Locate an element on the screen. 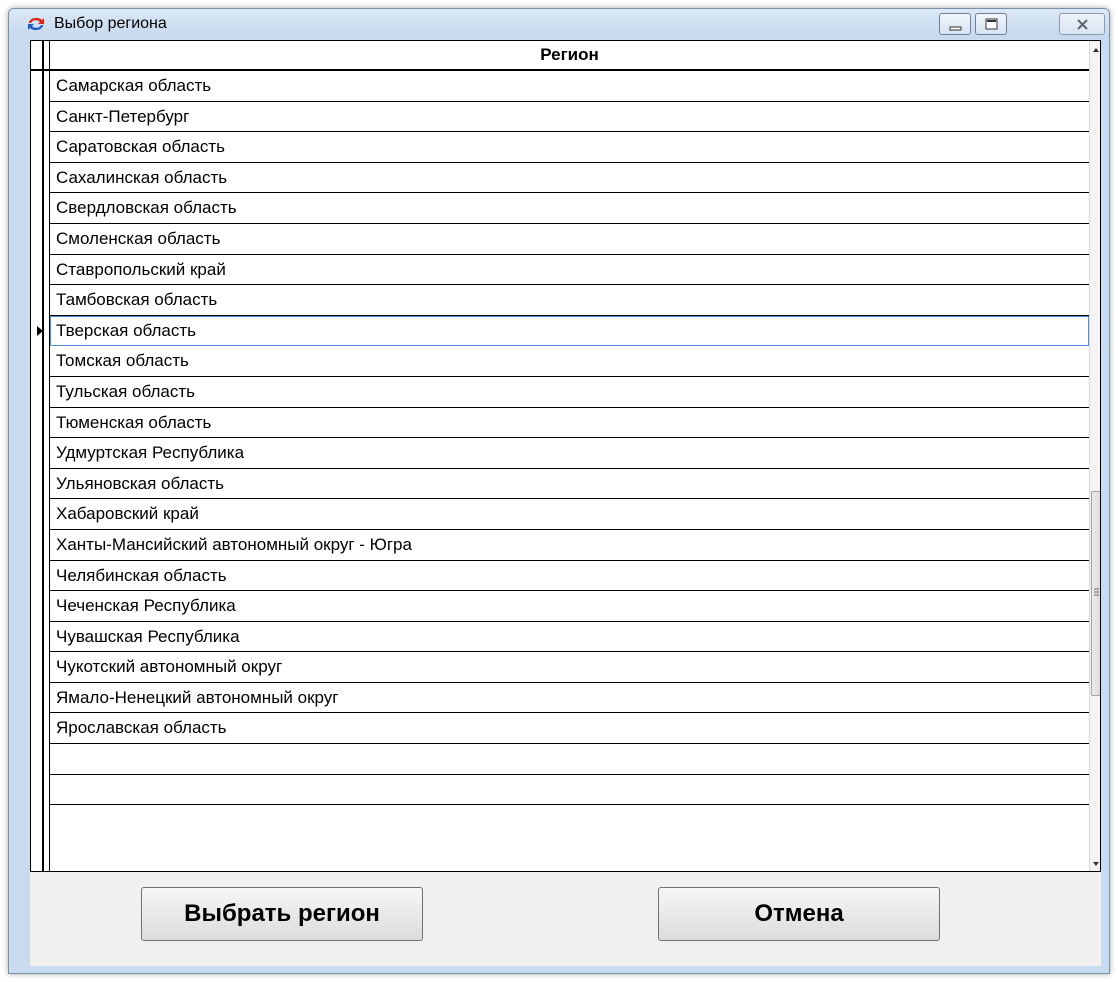 This screenshot has width=1118, height=982. table-row: Самарская область is located at coordinates (569, 86).